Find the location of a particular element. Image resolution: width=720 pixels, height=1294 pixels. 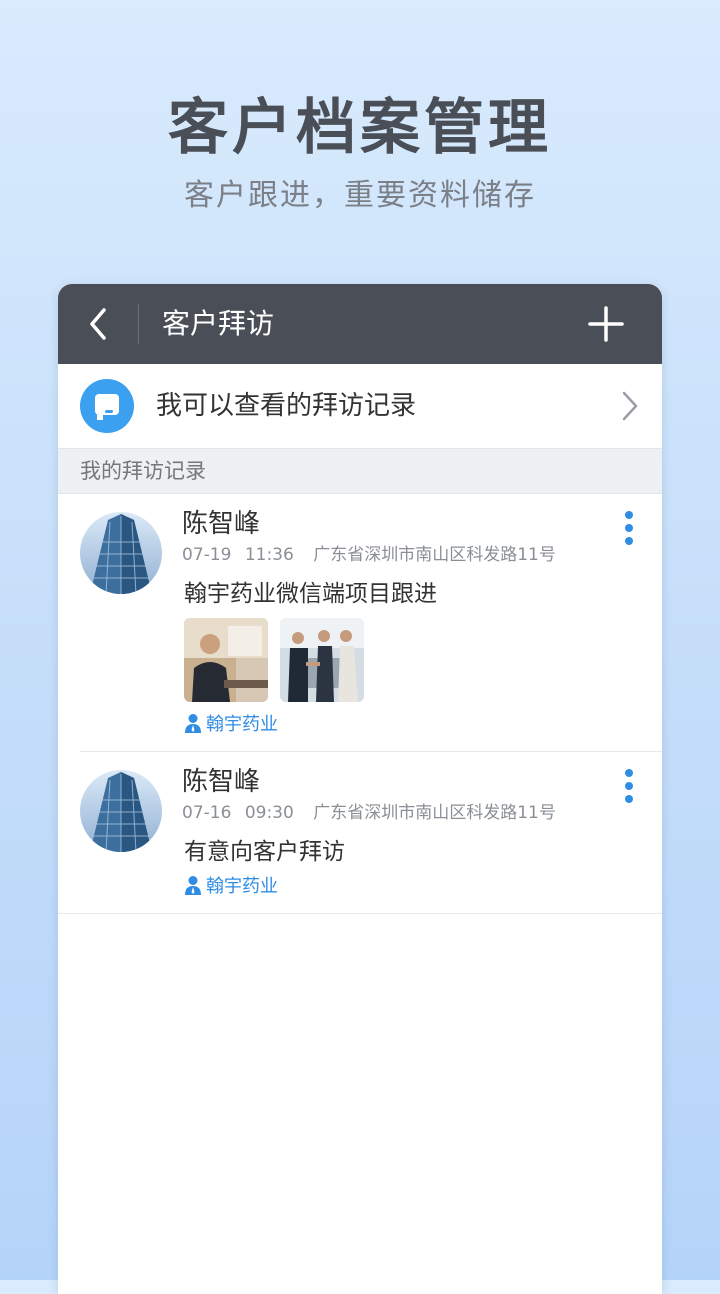

visit-content: 翰宇药业微信端项目跟进 is located at coordinates (310, 594).